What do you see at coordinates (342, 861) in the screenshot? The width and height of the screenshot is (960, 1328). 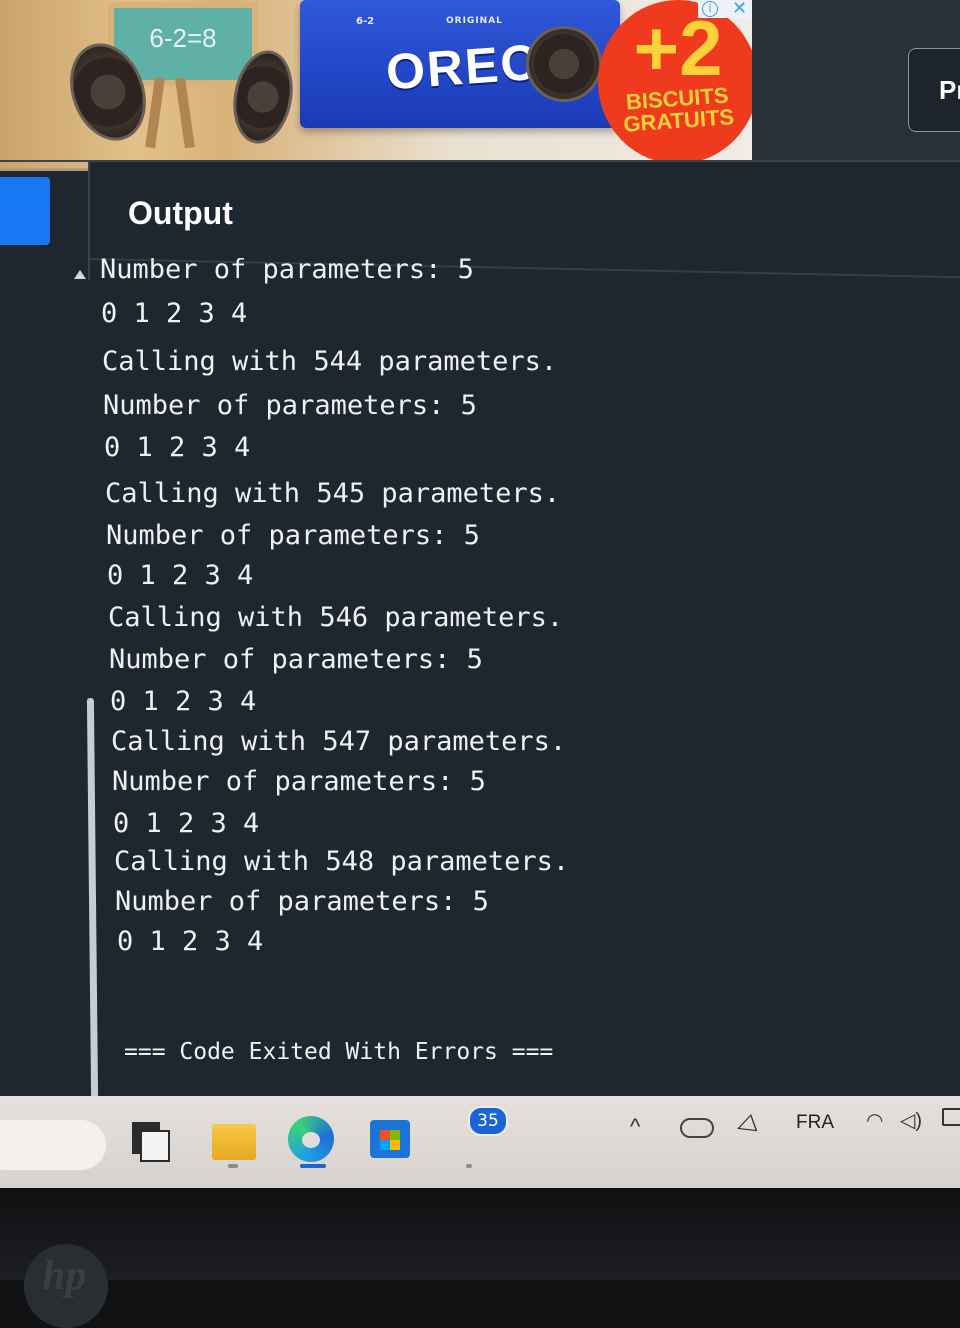 I see `console-line: Calling with 548 parameters.` at bounding box center [342, 861].